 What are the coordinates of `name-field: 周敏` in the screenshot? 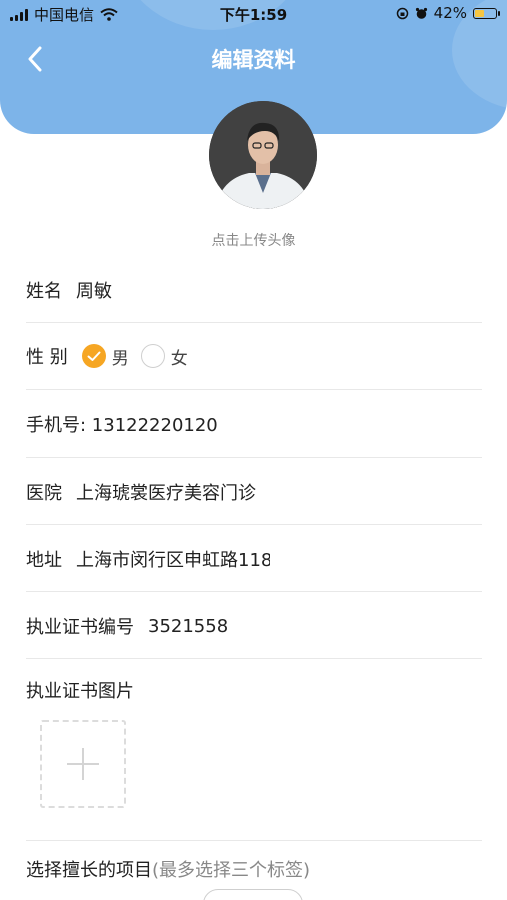 It's located at (94, 290).